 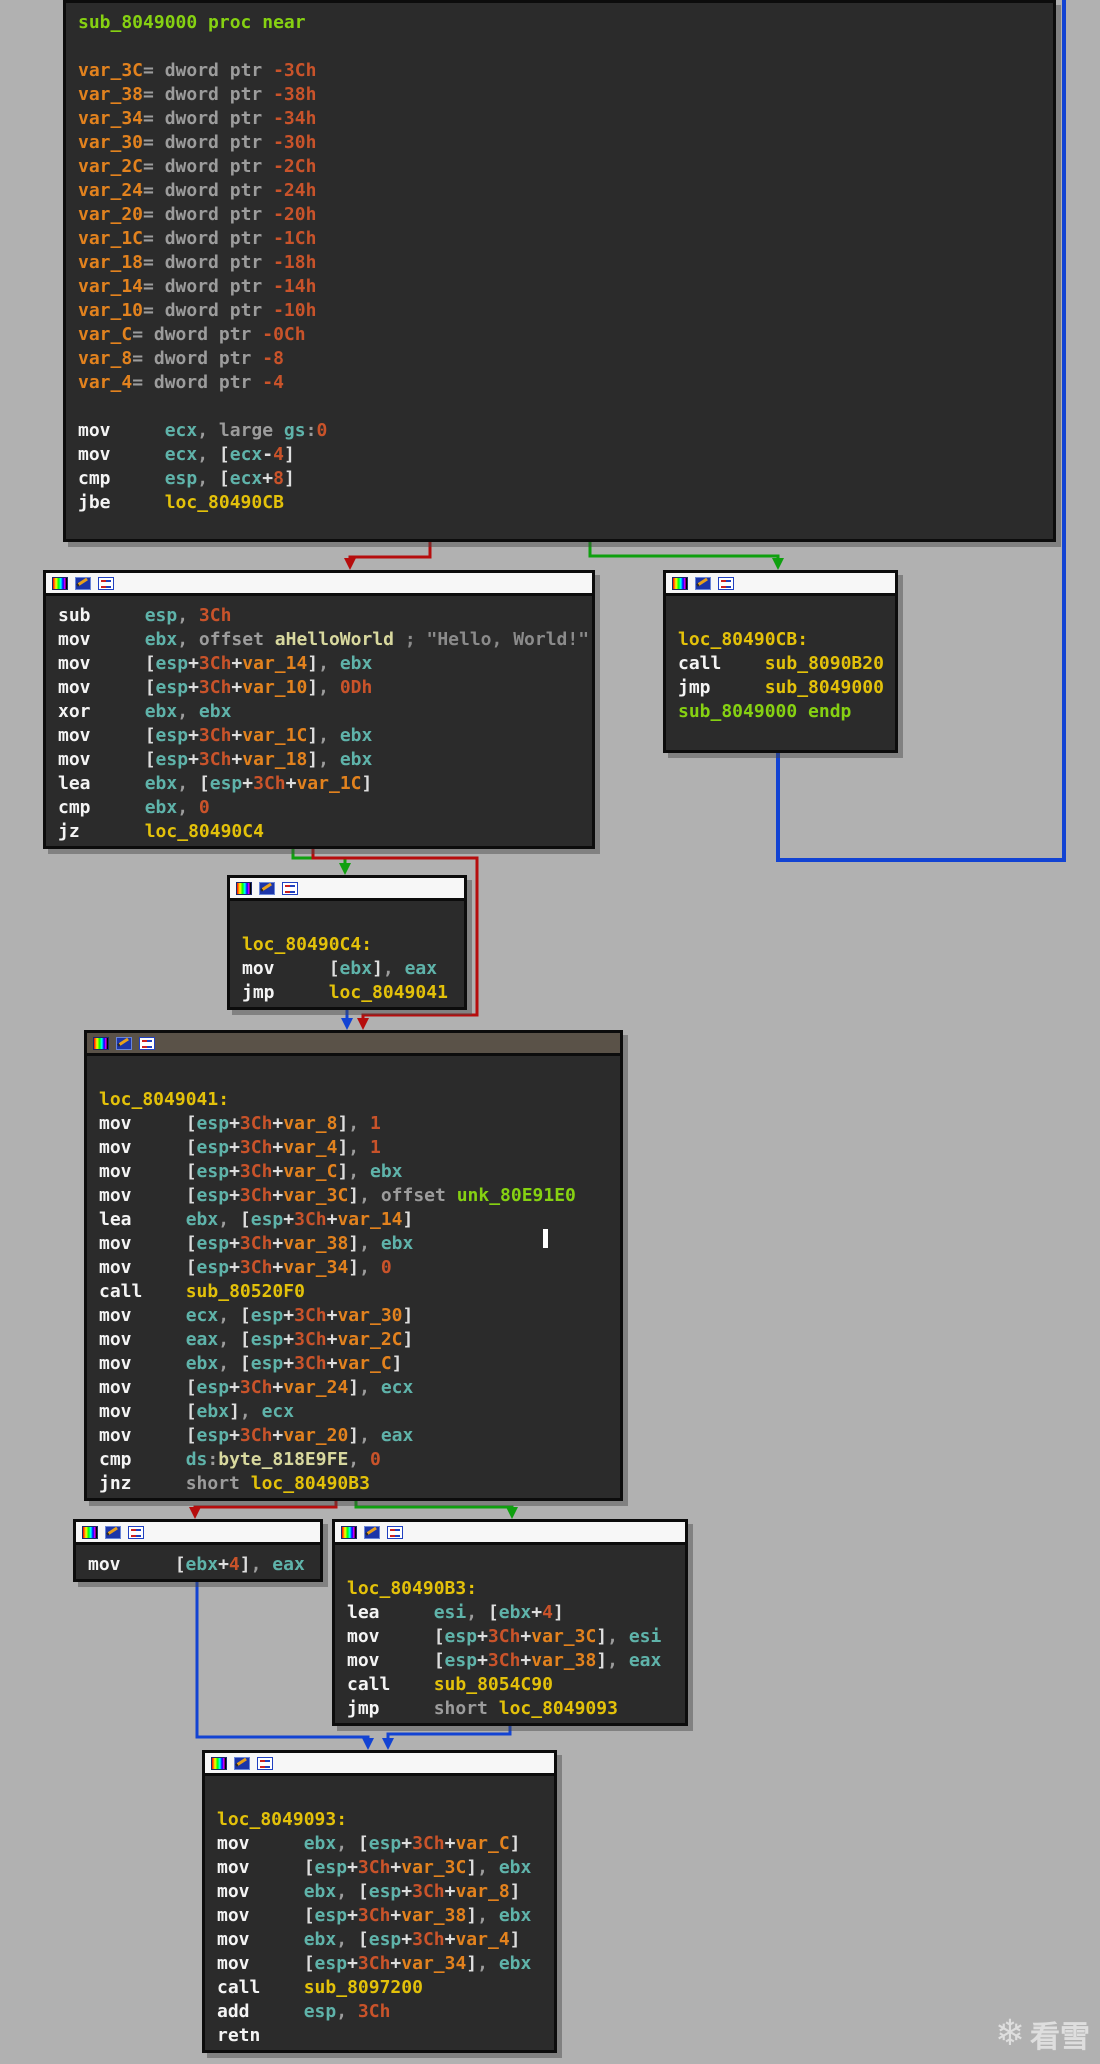 I want to click on asm-line: mov [ebx], ecx, so click(x=359, y=1412).